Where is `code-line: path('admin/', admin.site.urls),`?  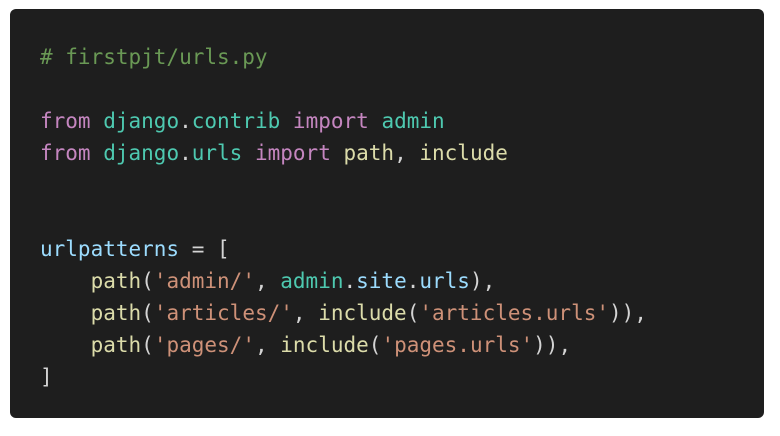 code-line: path('admin/', admin.site.urls), is located at coordinates (343, 281).